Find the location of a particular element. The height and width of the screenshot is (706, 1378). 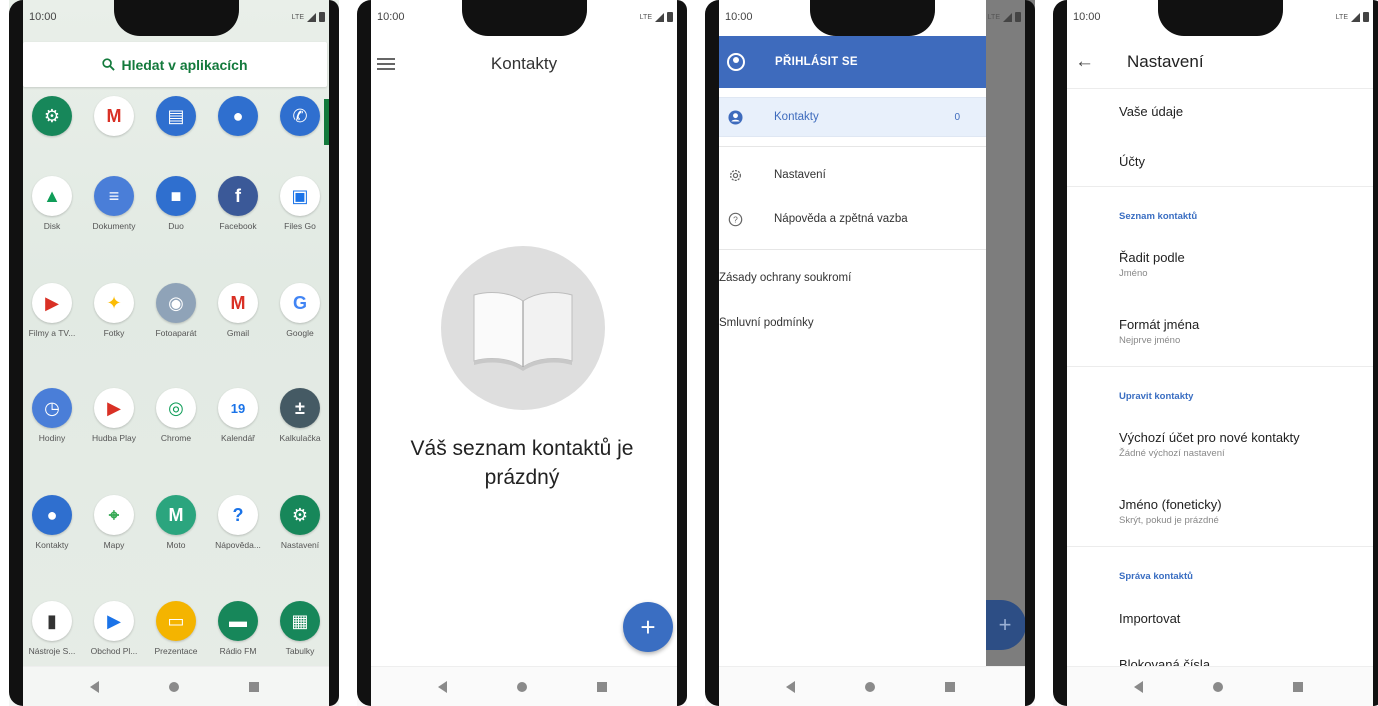

gmail-icon: M is located at coordinates (238, 303).